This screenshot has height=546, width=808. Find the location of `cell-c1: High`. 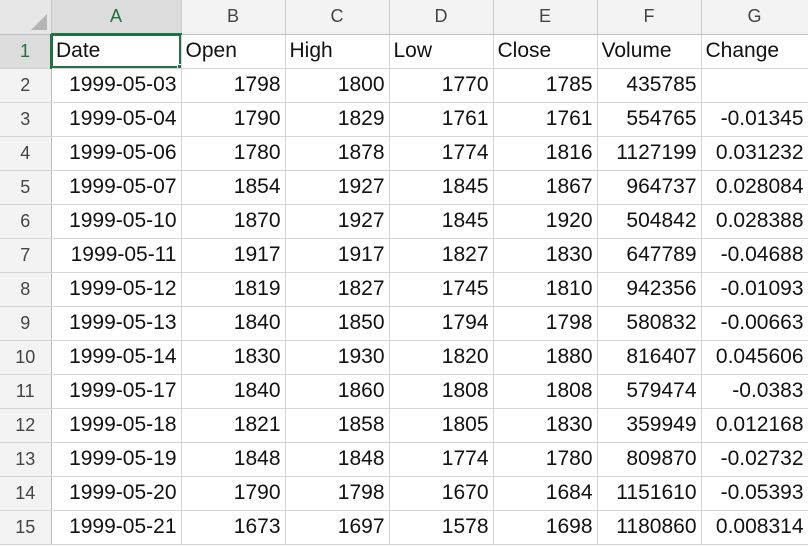

cell-c1: High is located at coordinates (337, 51).